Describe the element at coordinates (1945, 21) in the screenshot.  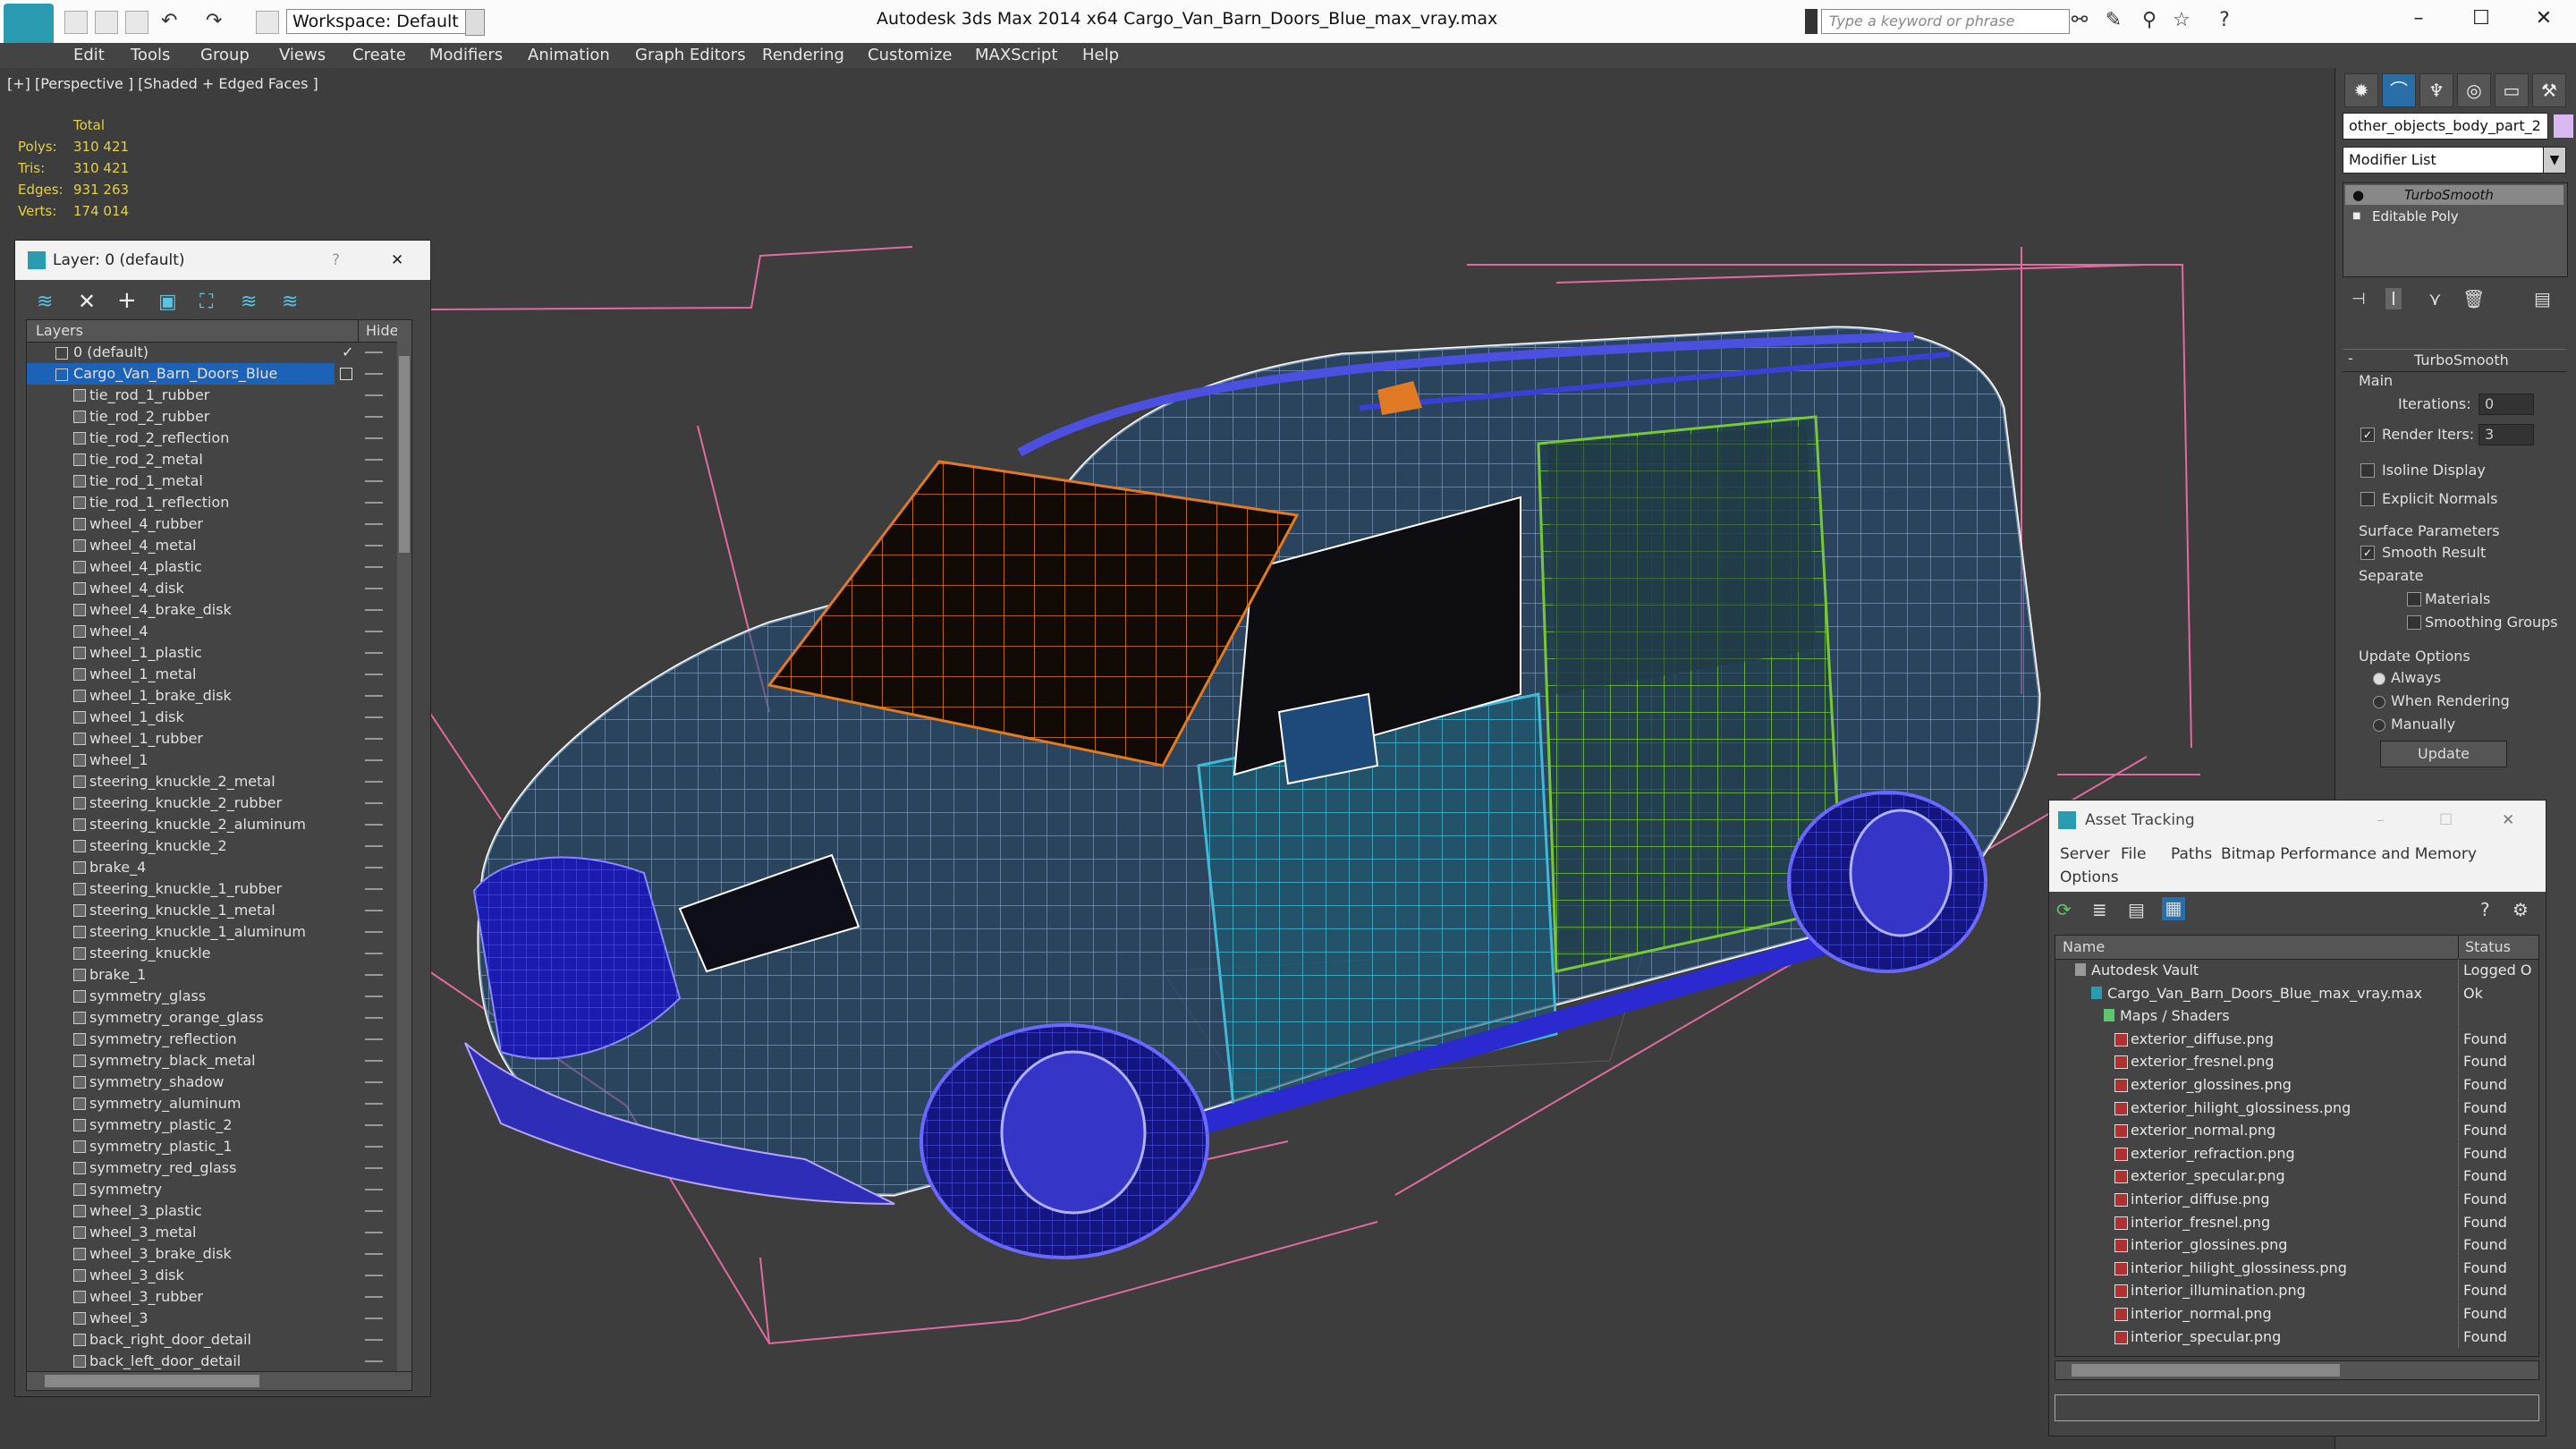
I see `search-input: Type a keyword or phrase` at that location.